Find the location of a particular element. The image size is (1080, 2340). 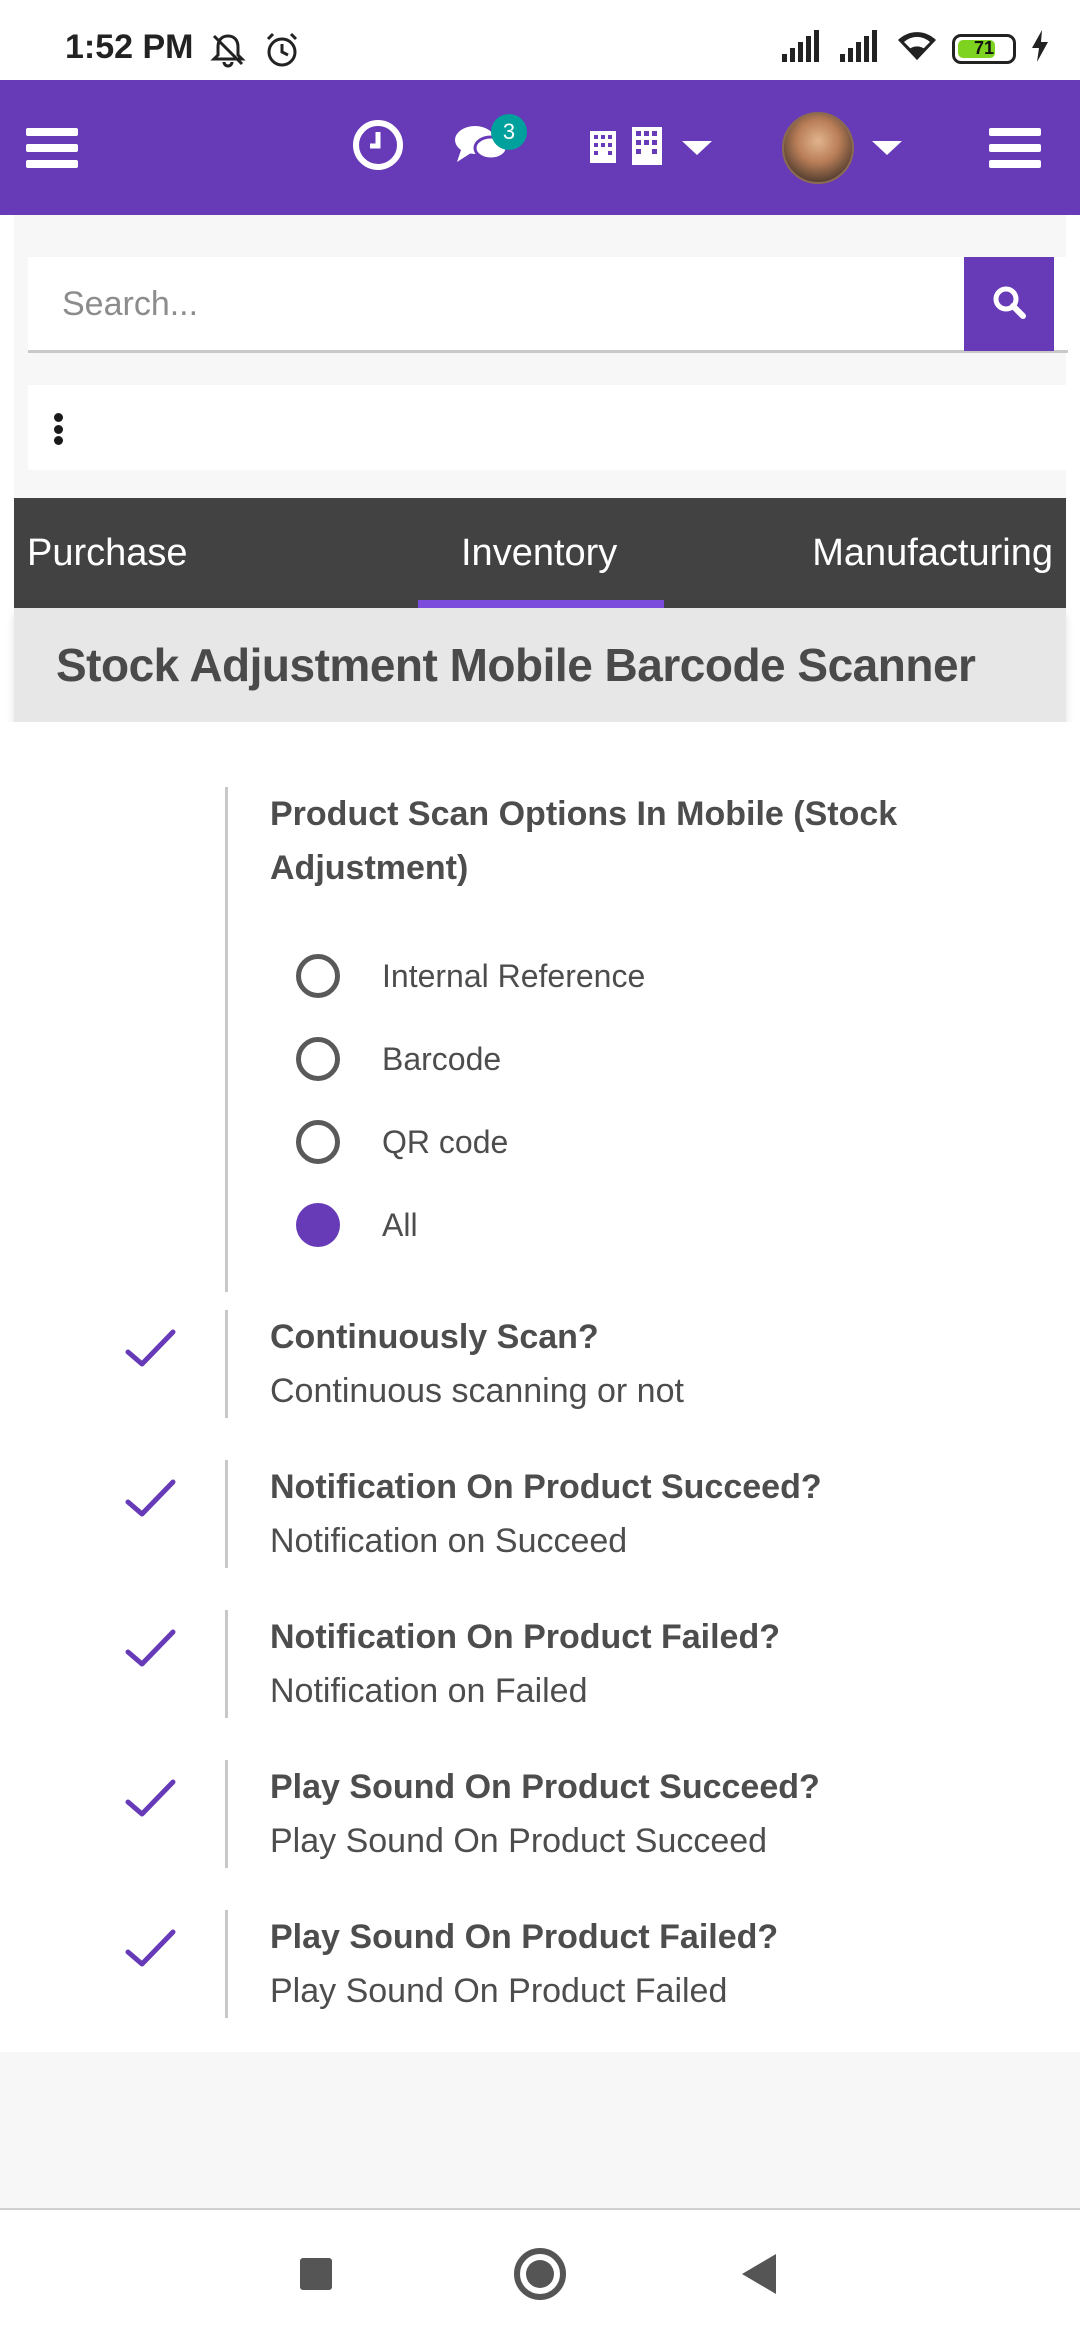

app-menu-button is located at coordinates (1015, 147).